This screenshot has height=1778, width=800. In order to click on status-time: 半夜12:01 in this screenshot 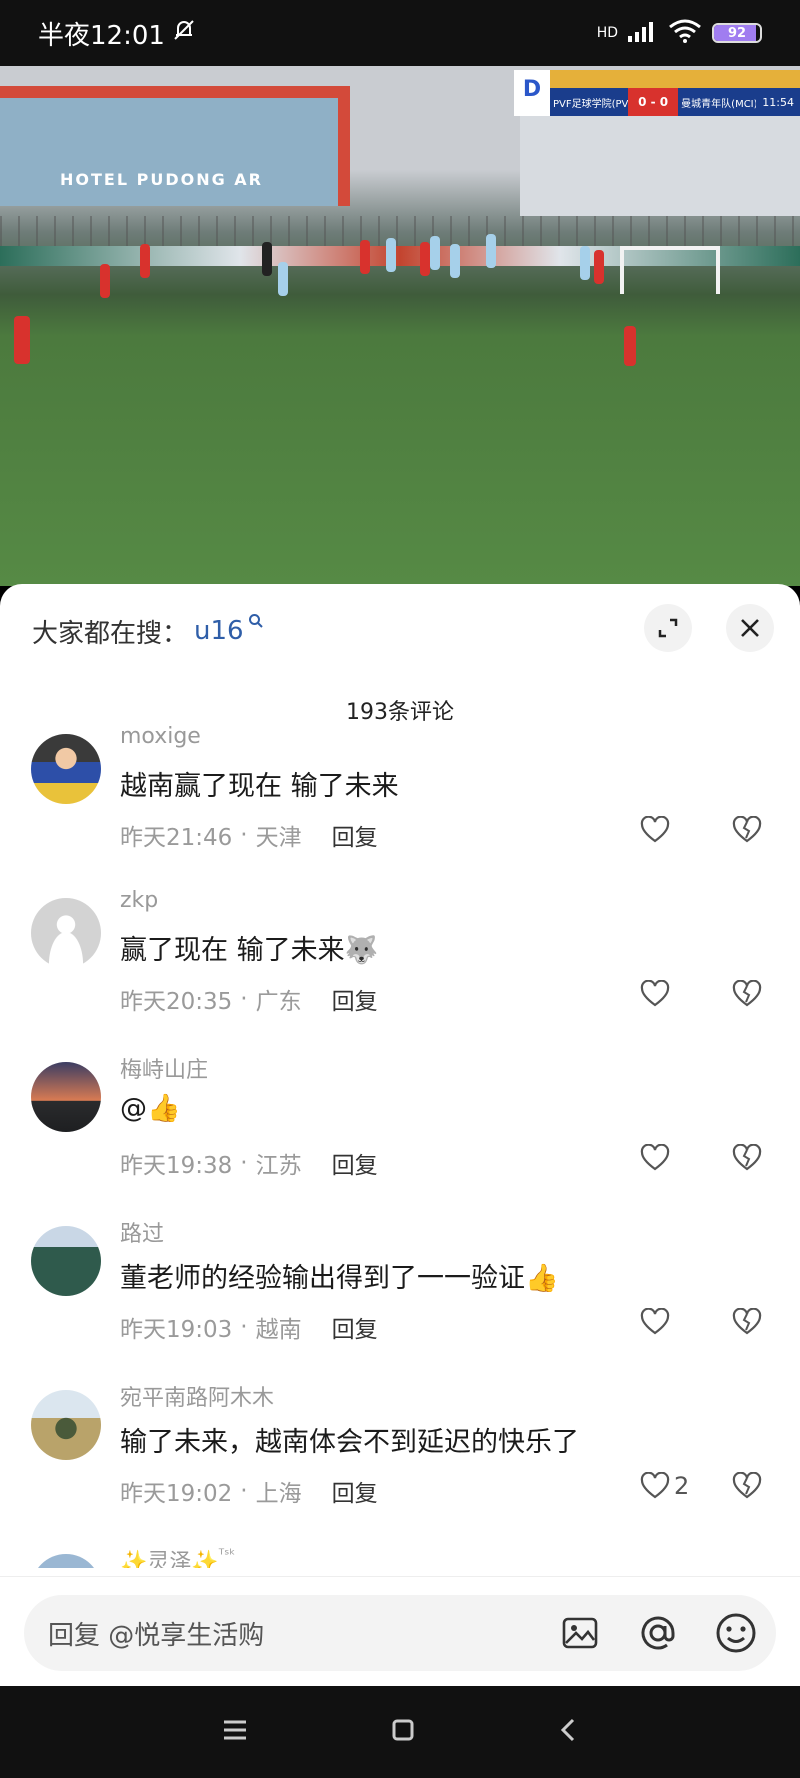, I will do `click(101, 35)`.